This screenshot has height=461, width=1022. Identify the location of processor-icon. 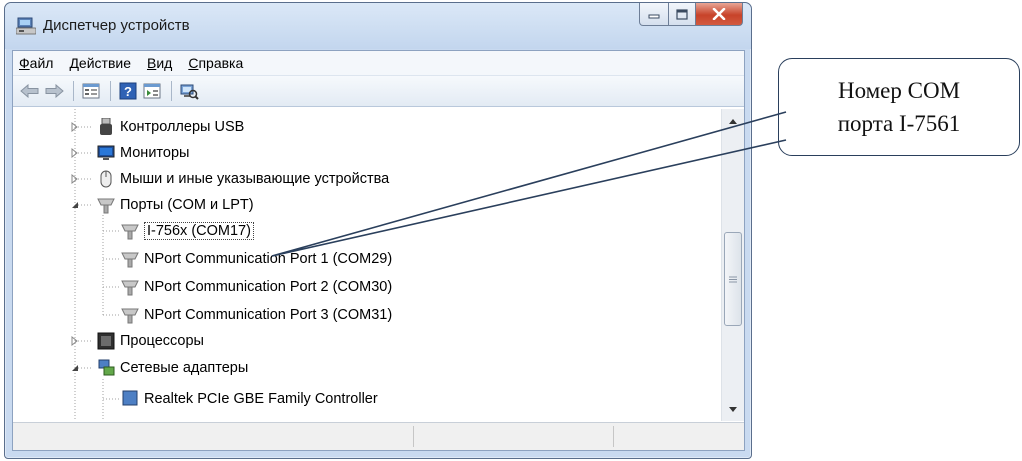
(106, 341).